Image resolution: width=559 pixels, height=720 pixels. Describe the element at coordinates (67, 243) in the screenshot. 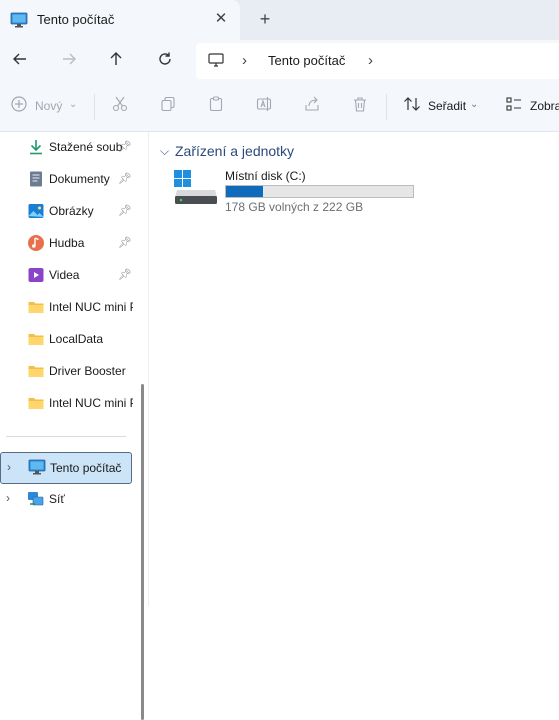

I see `sidebar-item-music: Hudba 📌︎` at that location.